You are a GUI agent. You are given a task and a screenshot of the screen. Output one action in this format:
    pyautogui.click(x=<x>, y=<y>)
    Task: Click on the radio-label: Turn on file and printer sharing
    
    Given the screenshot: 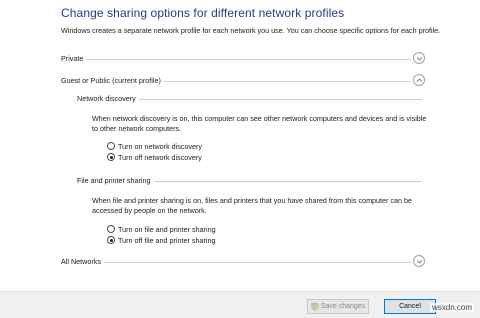 What is the action you would take?
    pyautogui.click(x=167, y=229)
    